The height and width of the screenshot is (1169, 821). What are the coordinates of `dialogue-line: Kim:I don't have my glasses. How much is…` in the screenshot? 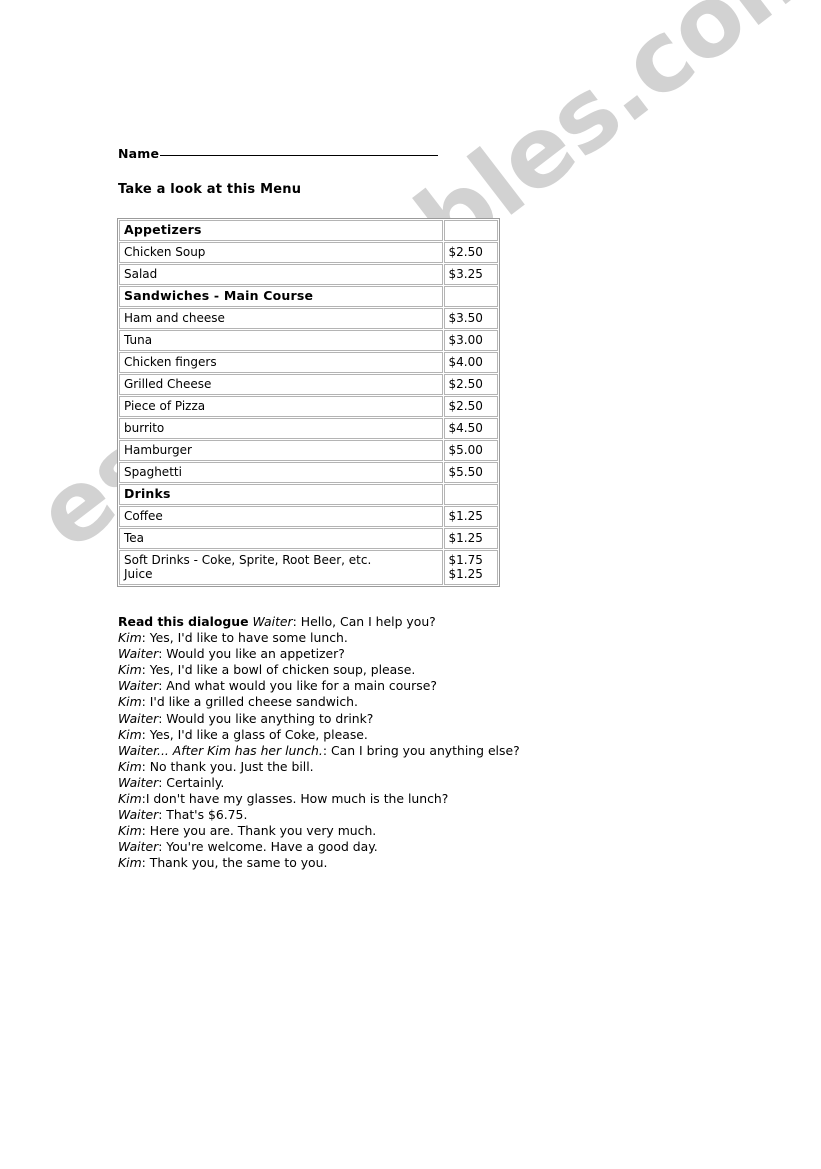 It's located at (398, 799).